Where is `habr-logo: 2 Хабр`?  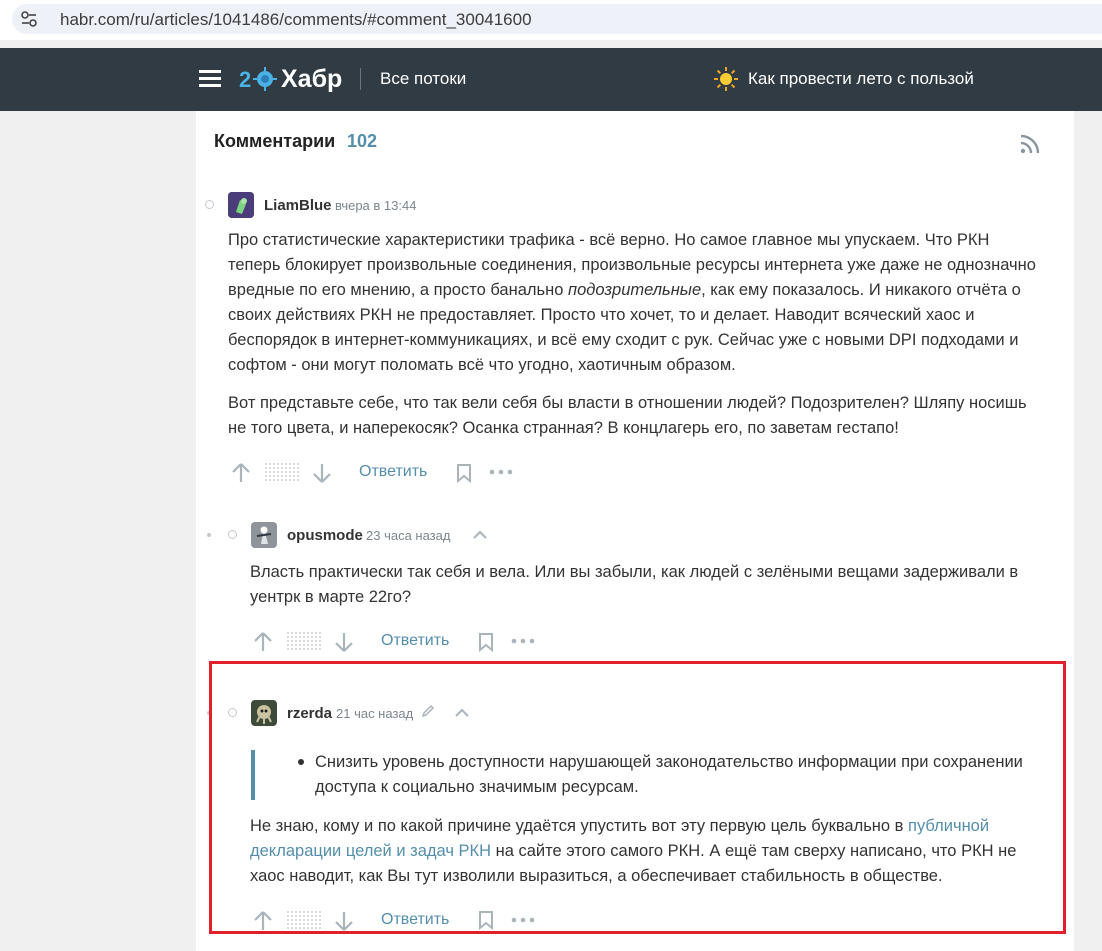 habr-logo: 2 Хабр is located at coordinates (290, 79).